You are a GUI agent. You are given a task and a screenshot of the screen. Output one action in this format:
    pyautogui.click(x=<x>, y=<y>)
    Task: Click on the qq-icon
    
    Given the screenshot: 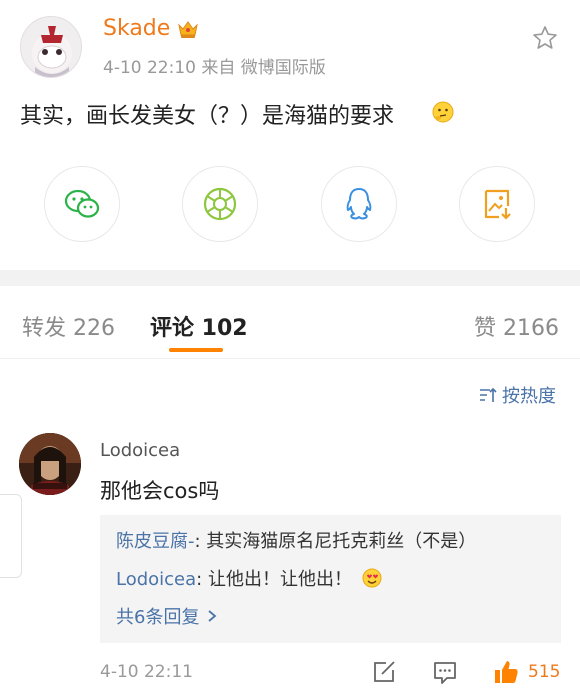 What is the action you would take?
    pyautogui.click(x=359, y=204)
    